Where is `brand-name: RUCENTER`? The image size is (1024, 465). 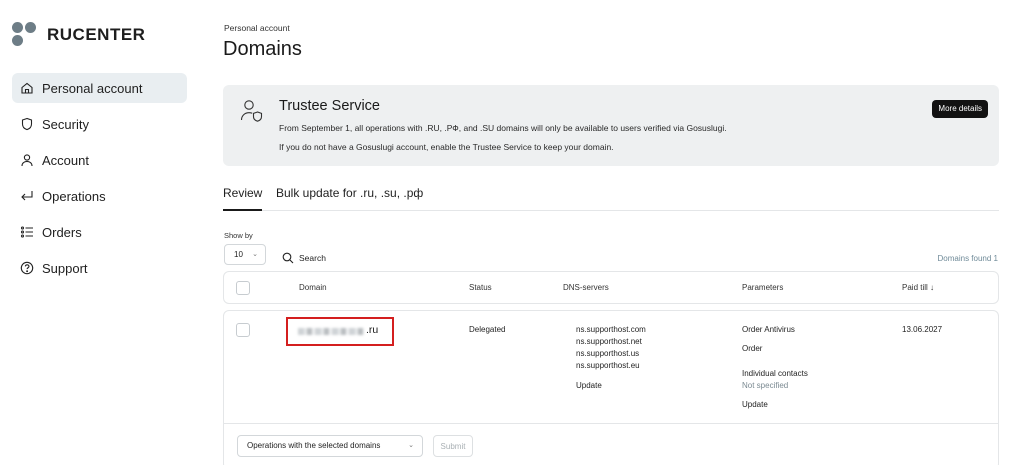 brand-name: RUCENTER is located at coordinates (96, 34).